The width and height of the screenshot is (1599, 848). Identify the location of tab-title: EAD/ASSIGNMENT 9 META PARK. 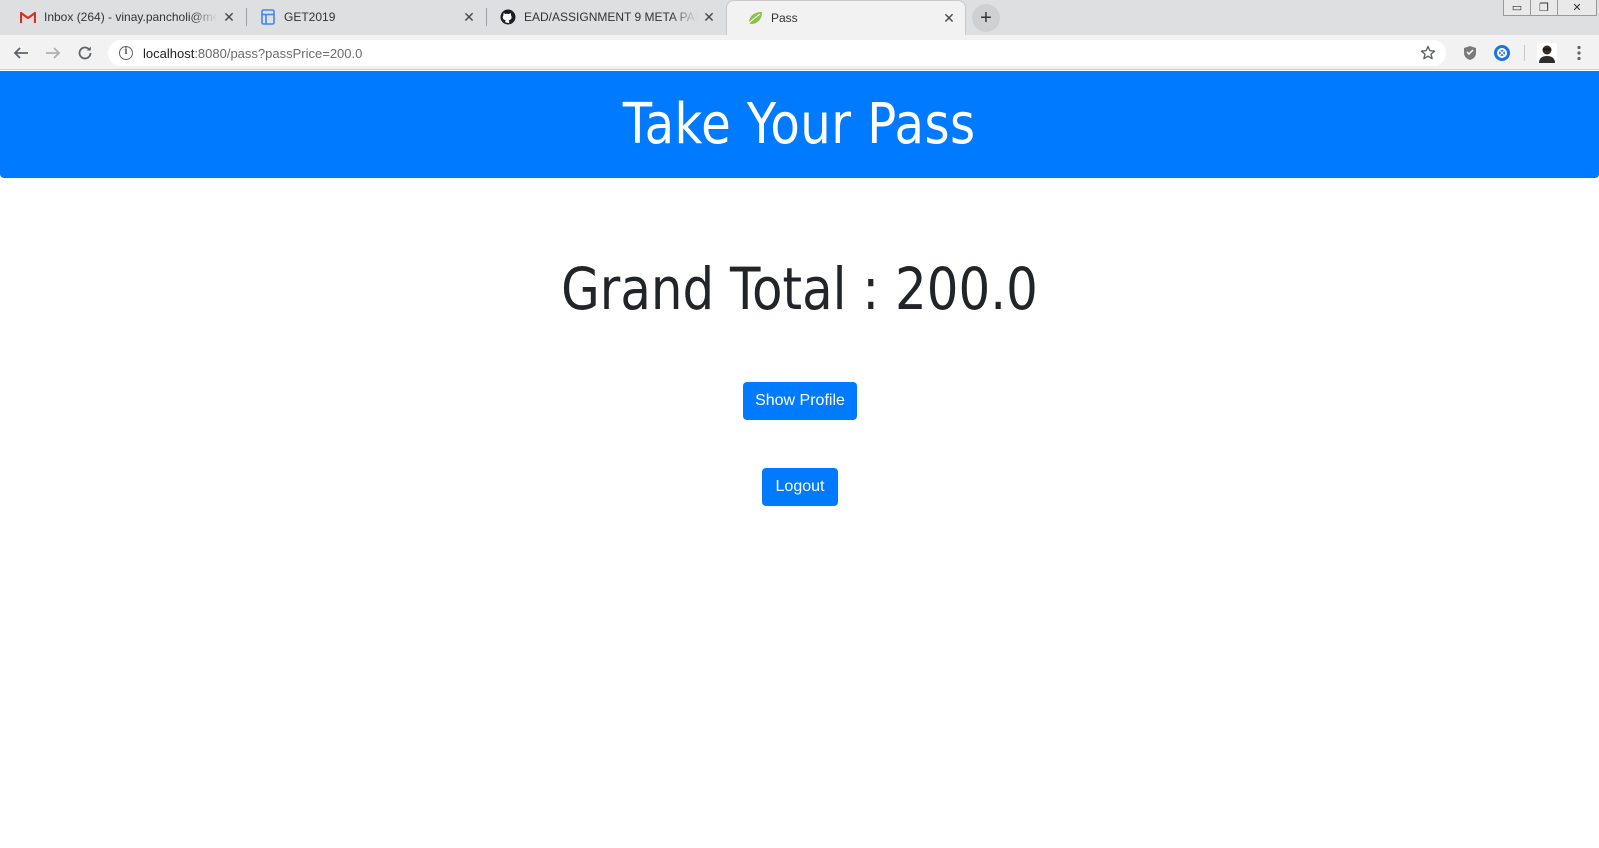
(610, 17).